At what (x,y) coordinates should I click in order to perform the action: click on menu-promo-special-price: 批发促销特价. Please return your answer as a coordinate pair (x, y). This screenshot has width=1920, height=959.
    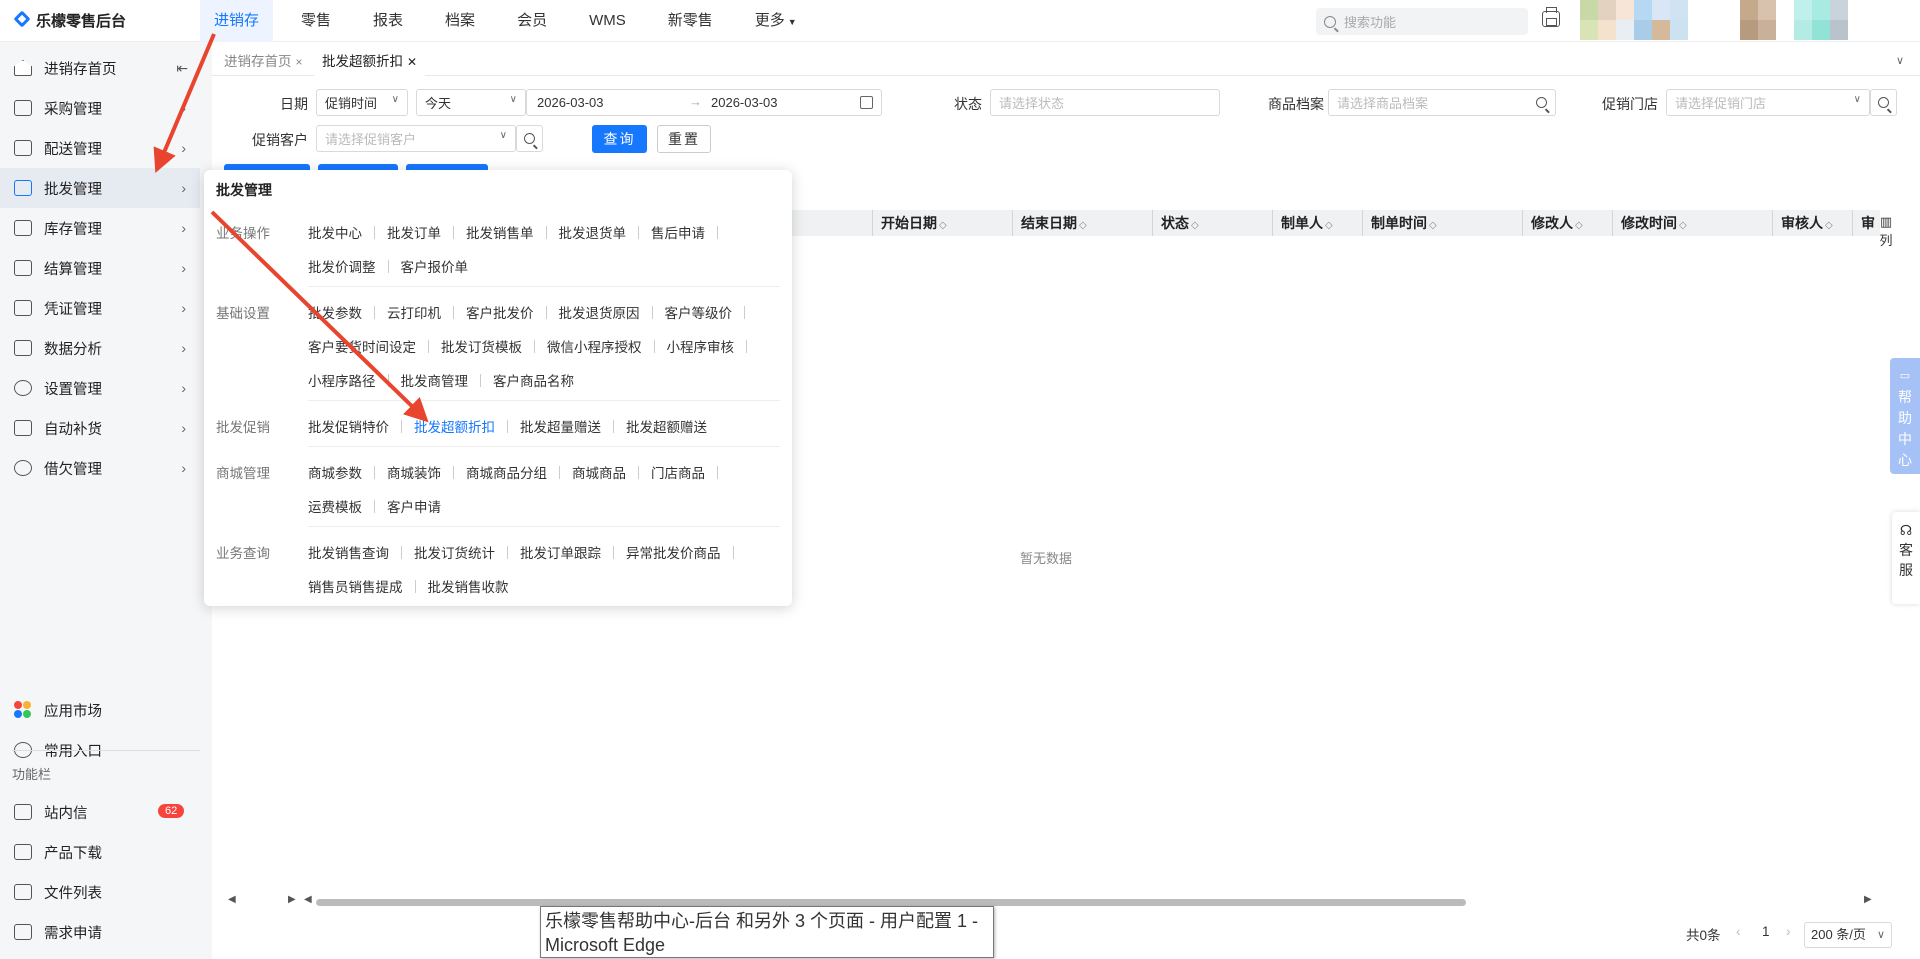
    Looking at the image, I should click on (348, 426).